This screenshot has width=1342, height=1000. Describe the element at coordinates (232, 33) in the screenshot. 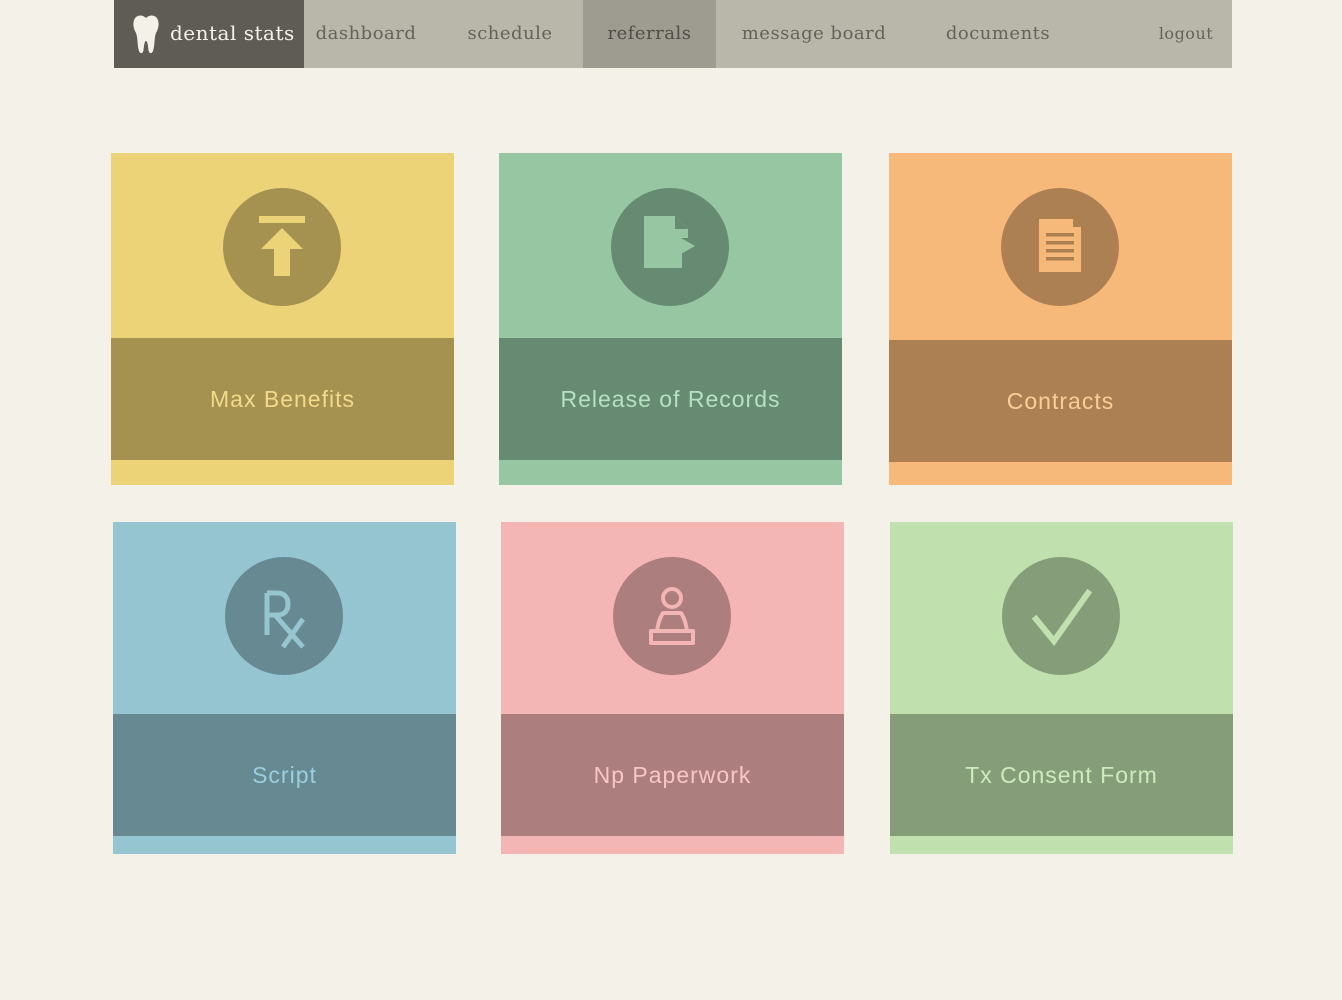

I see `app-name: dental stats` at that location.